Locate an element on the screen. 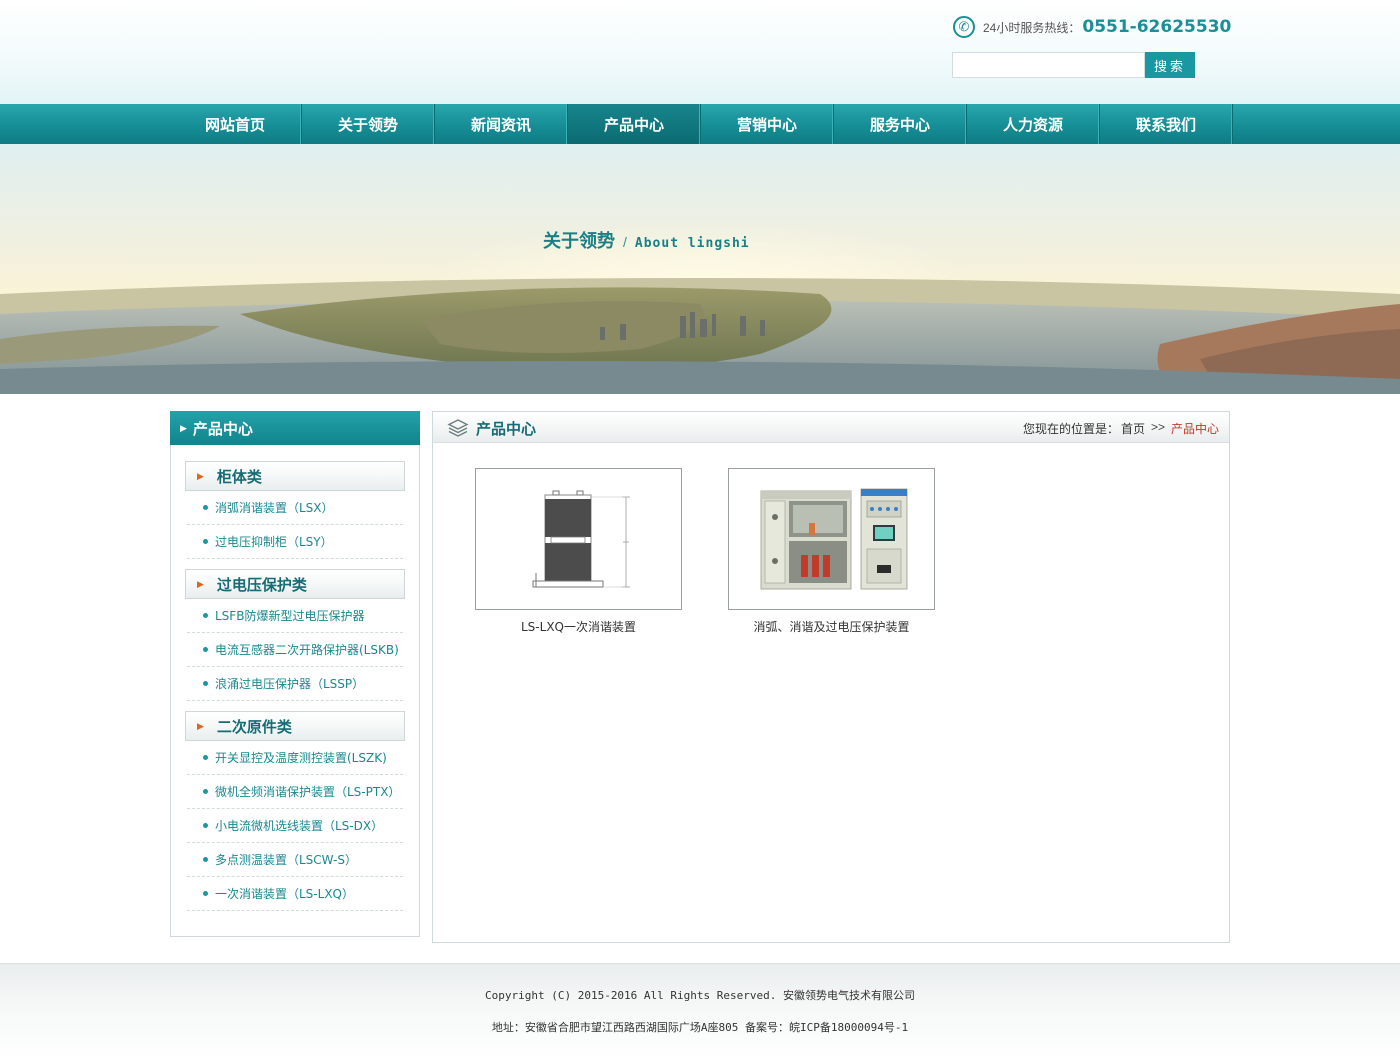  sidebar-item-lskb: 电流互感器二次开路保护器(LSKB) is located at coordinates (295, 650).